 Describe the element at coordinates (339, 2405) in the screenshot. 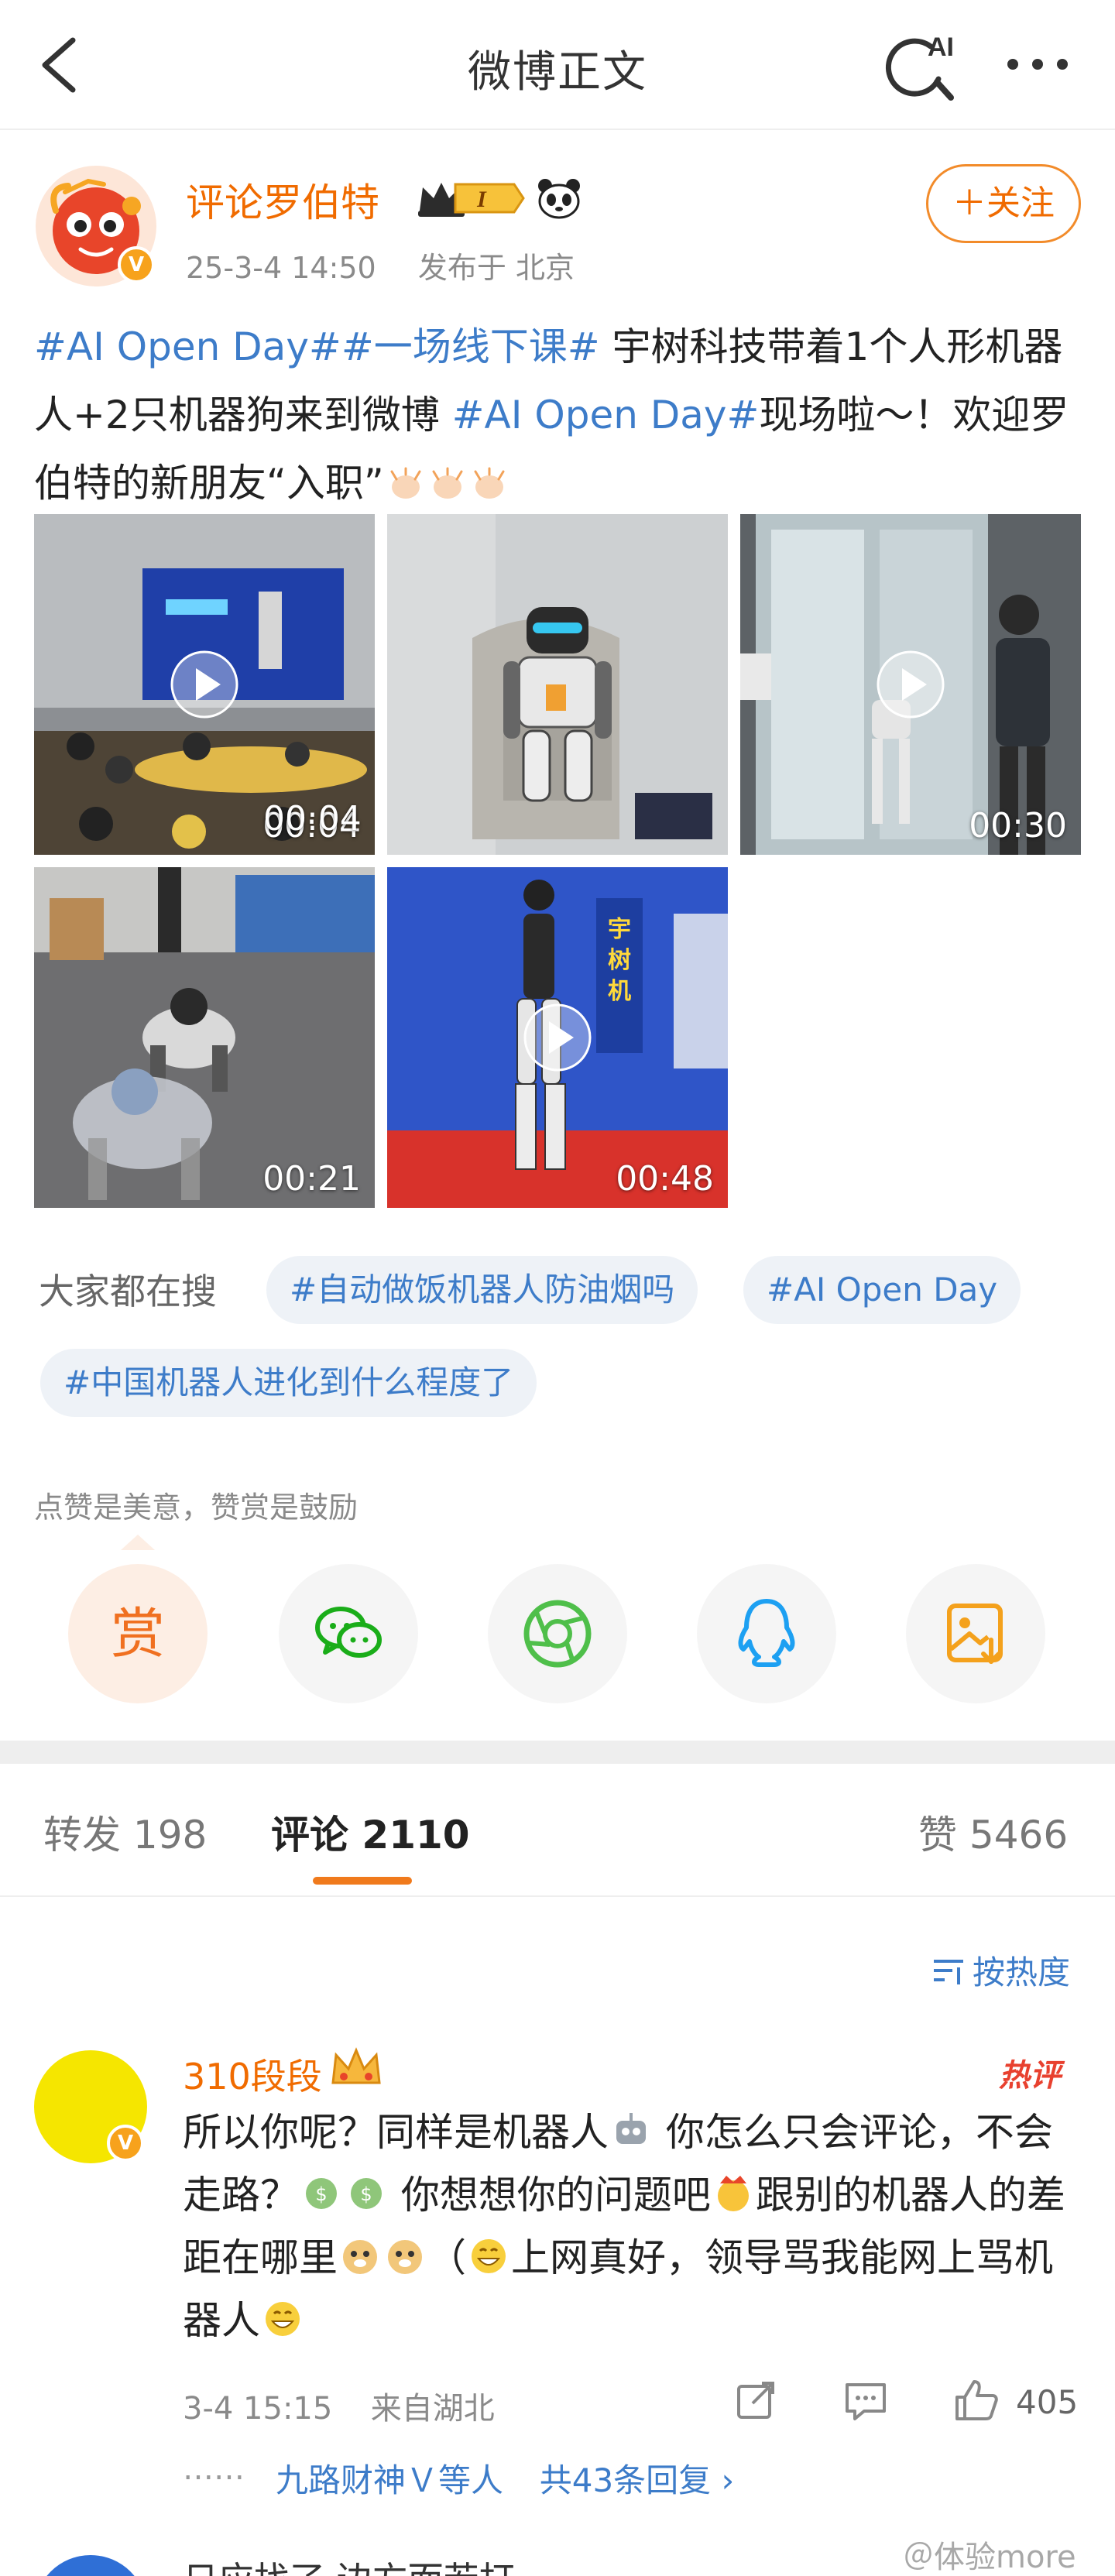

I see `comment-meta: 3-4 15:15 来自湖北` at that location.